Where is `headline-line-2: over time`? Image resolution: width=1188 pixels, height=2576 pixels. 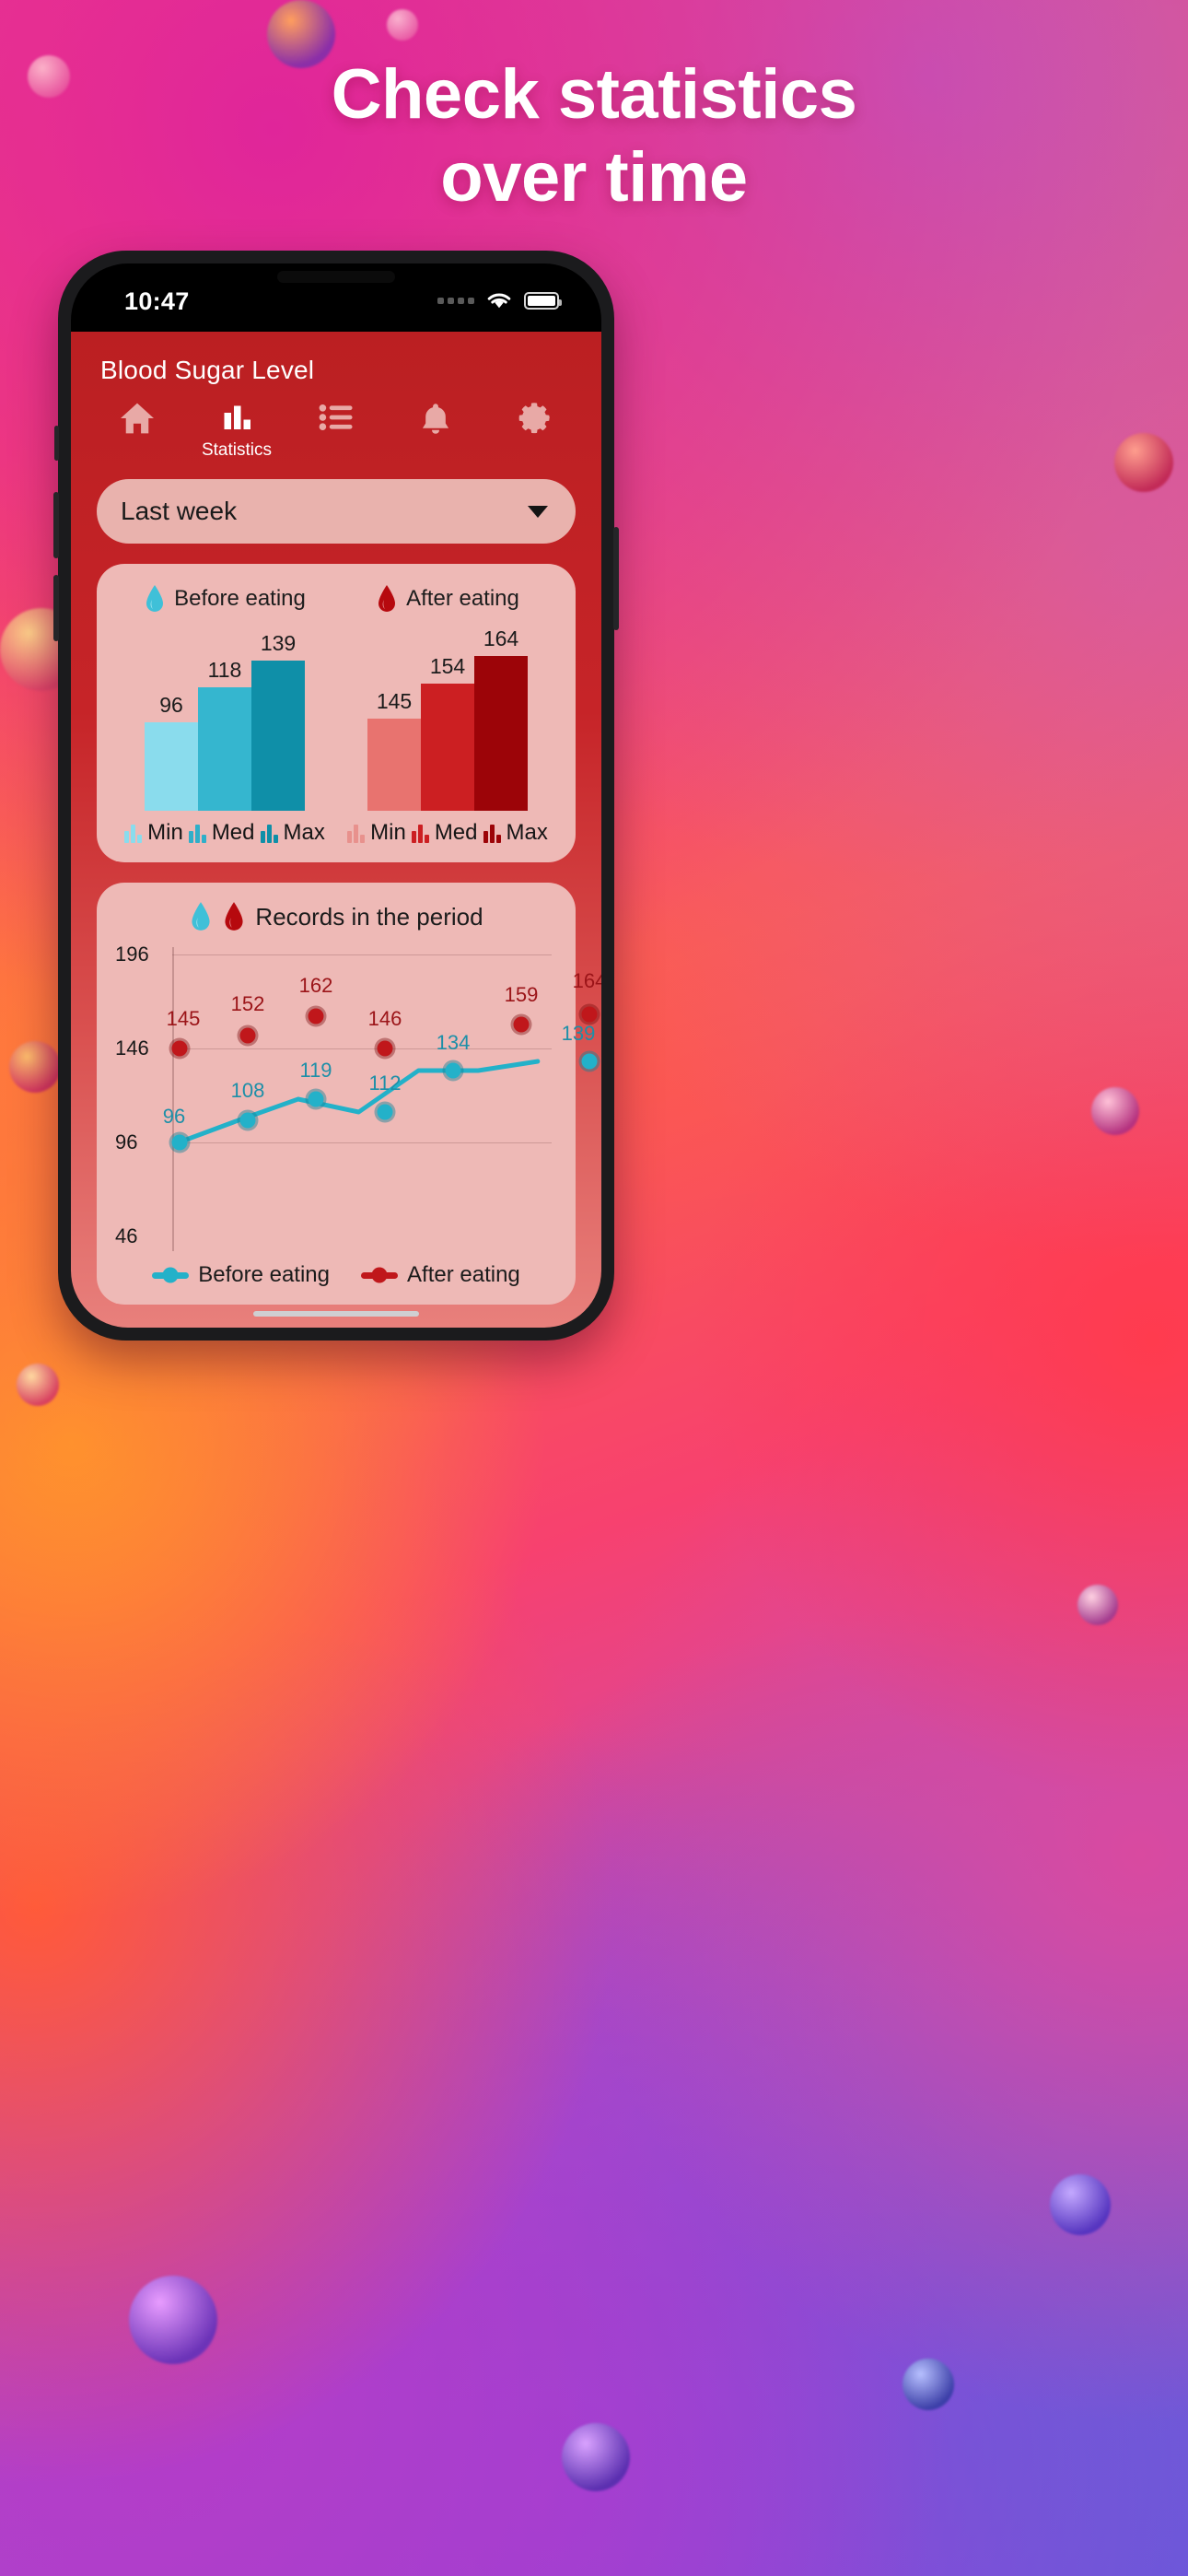
headline-line-2: over time is located at coordinates (594, 177).